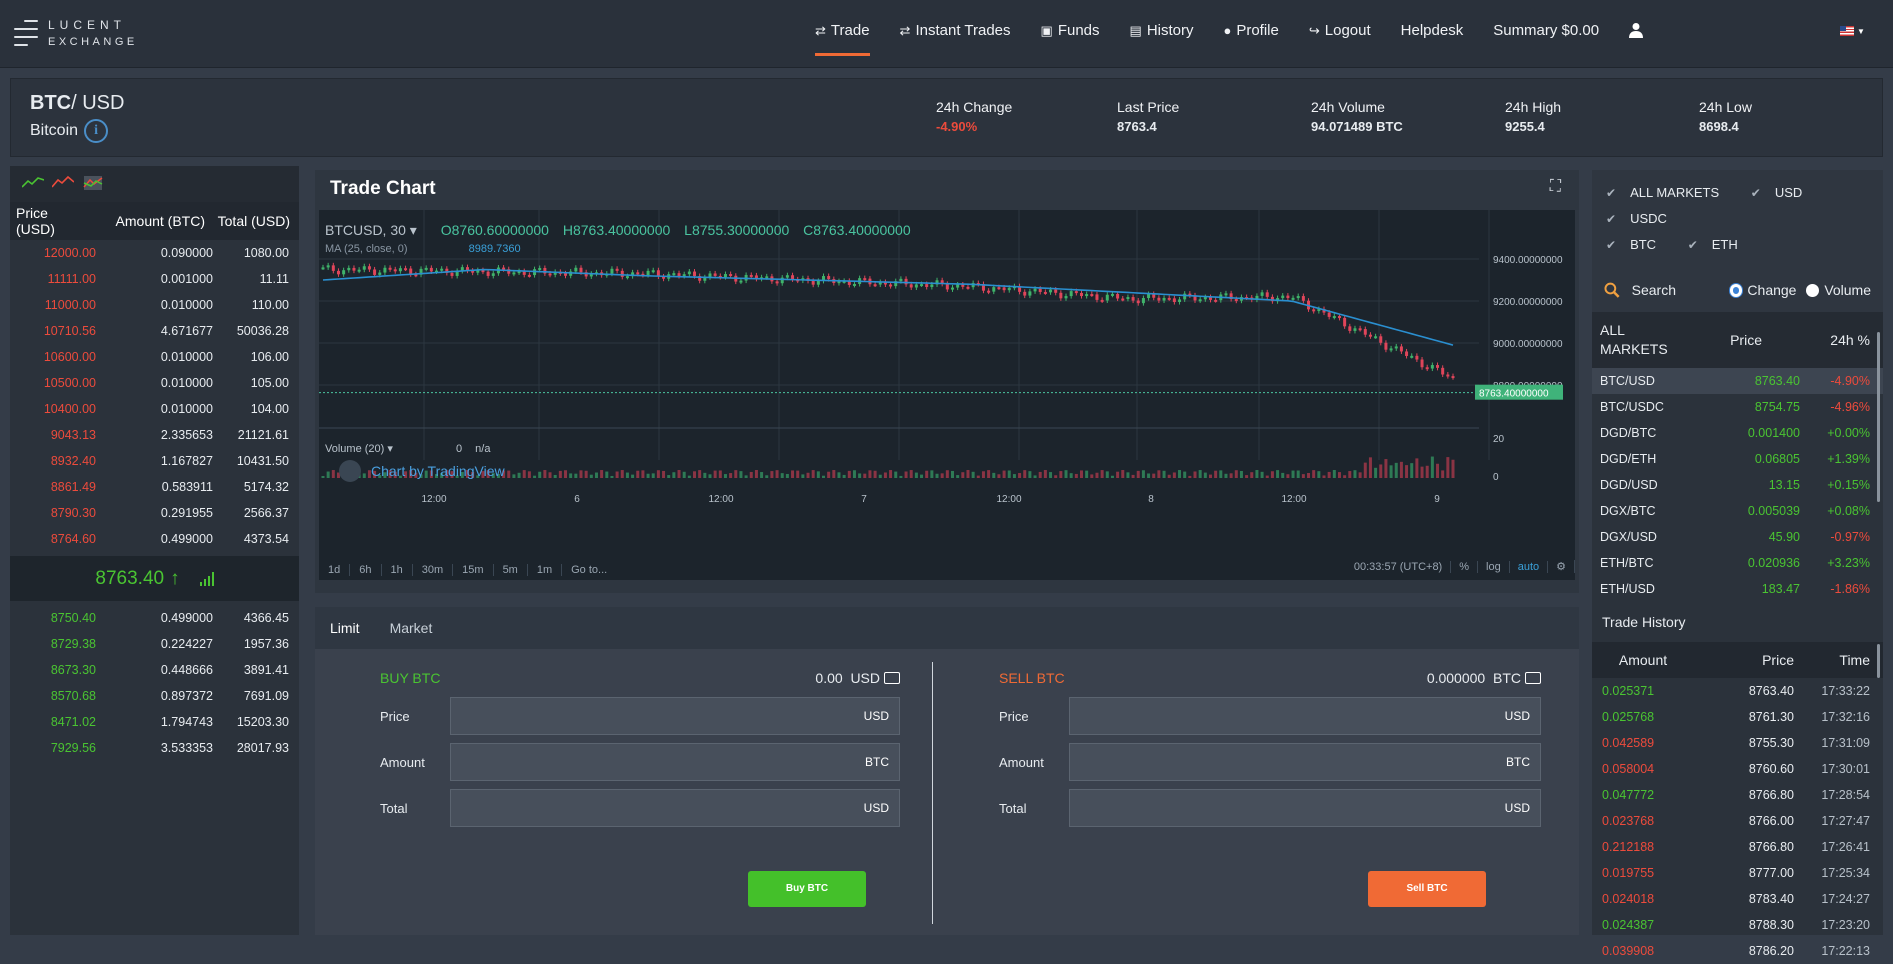 Image resolution: width=1893 pixels, height=964 pixels. What do you see at coordinates (397, 570) in the screenshot?
I see `tf-1h: 1h` at bounding box center [397, 570].